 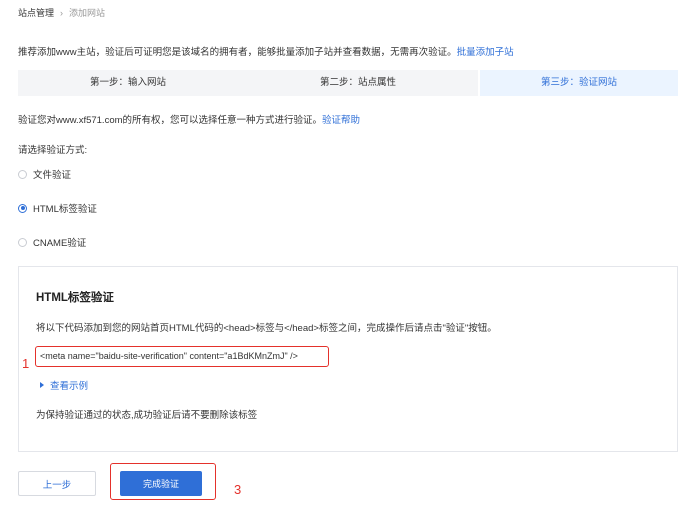 What do you see at coordinates (57, 483) in the screenshot?
I see `previous-step-button: 上一步` at bounding box center [57, 483].